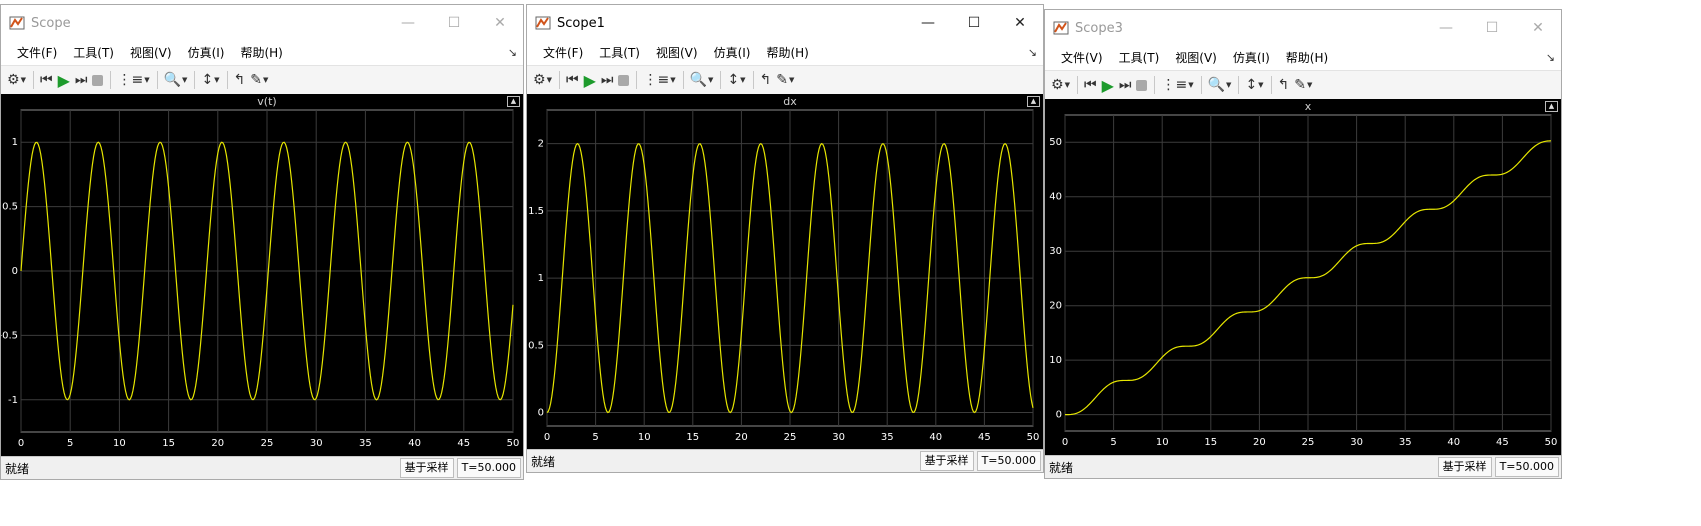 This screenshot has width=1701, height=526. What do you see at coordinates (543, 23) in the screenshot?
I see `matlab-logo-icon` at bounding box center [543, 23].